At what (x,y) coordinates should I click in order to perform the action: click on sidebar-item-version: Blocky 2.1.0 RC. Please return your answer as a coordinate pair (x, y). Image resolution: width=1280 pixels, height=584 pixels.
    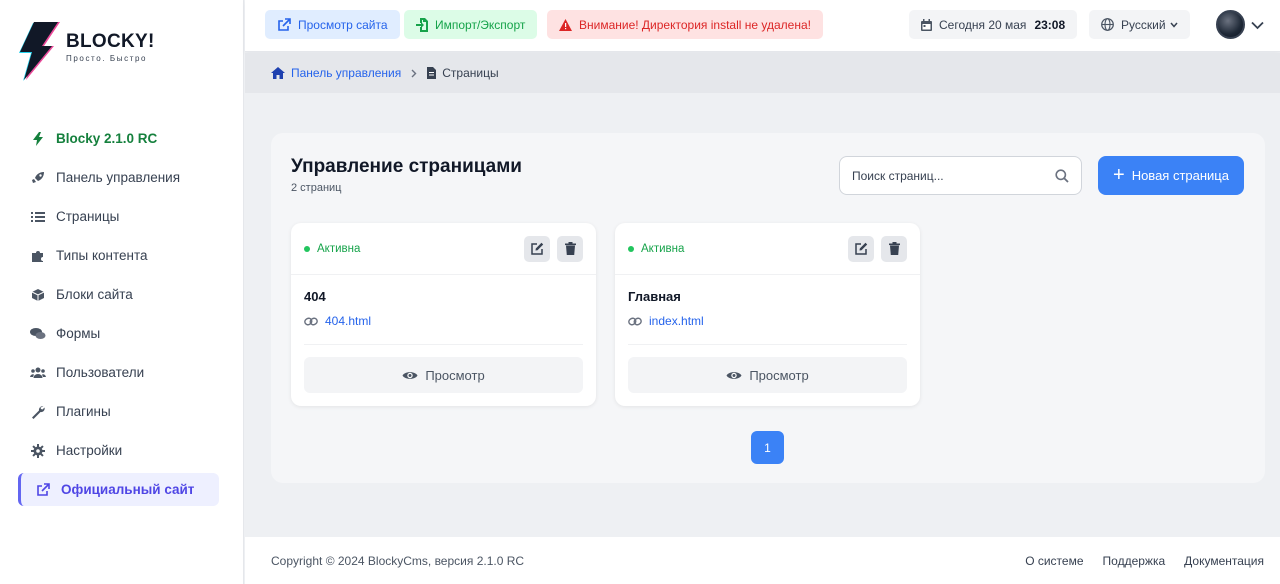
    Looking at the image, I should click on (118, 138).